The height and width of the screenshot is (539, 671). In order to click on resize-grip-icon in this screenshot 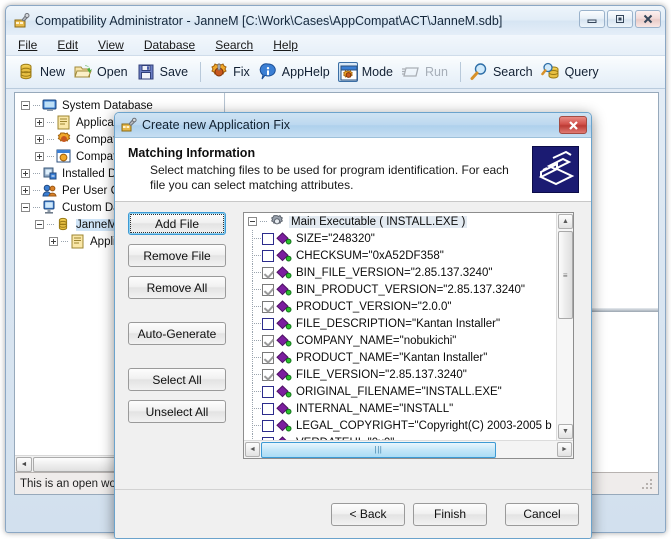, I will do `click(648, 485)`.